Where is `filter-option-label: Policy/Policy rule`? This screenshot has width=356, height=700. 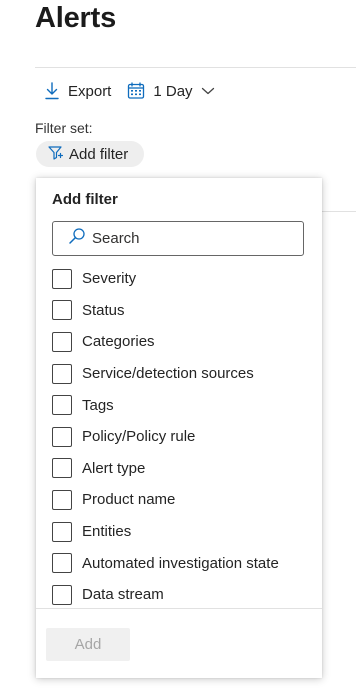 filter-option-label: Policy/Policy rule is located at coordinates (139, 437).